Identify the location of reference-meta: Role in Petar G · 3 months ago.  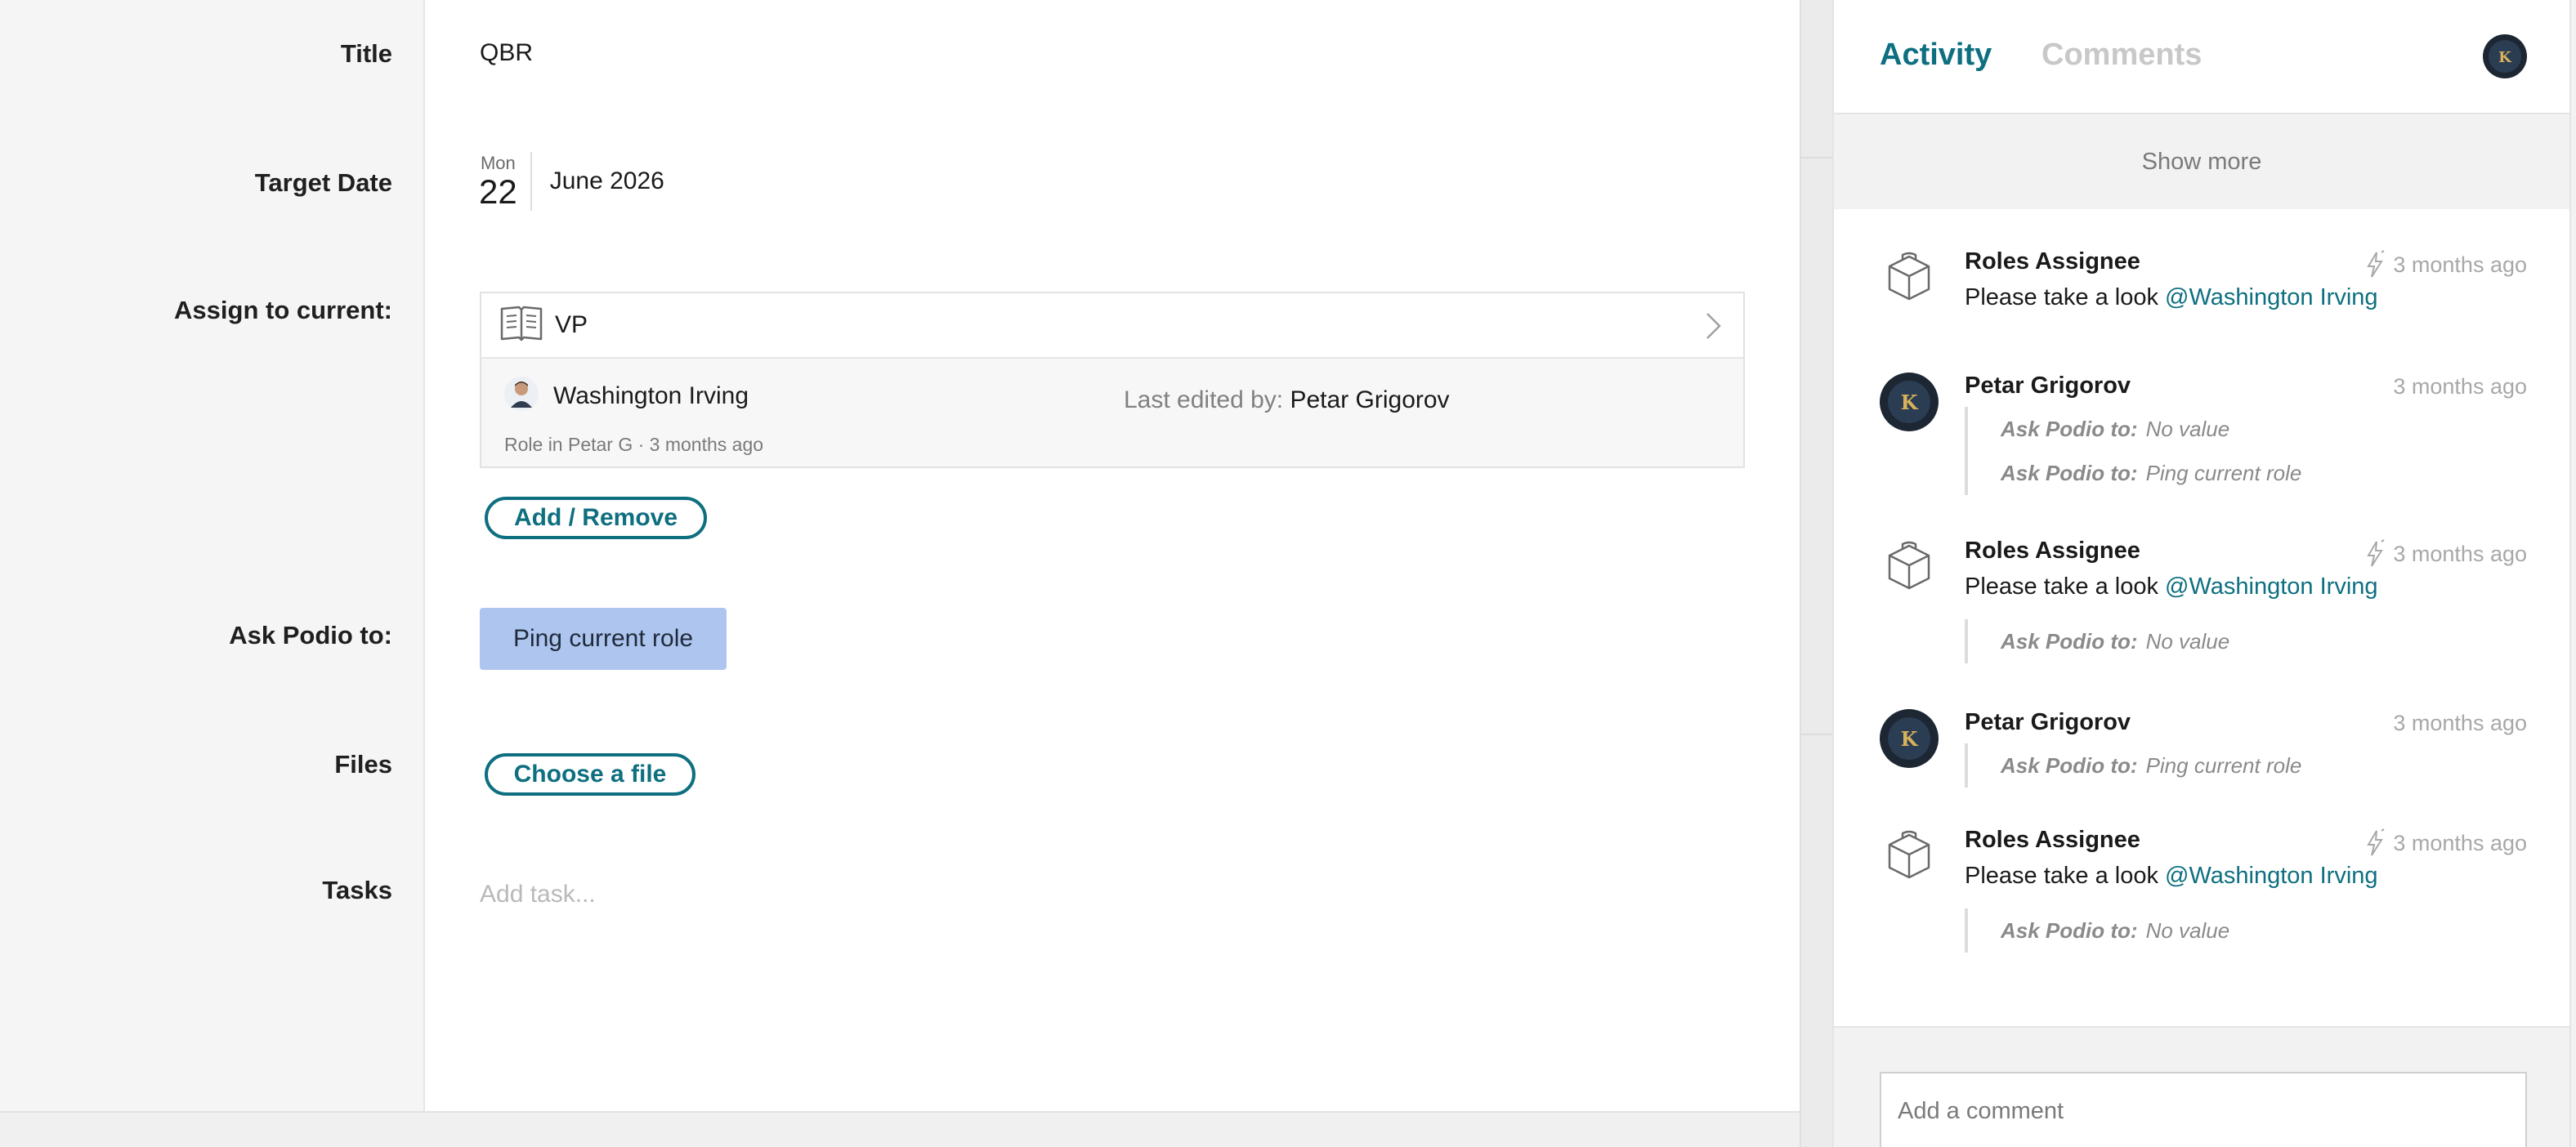
(634, 444).